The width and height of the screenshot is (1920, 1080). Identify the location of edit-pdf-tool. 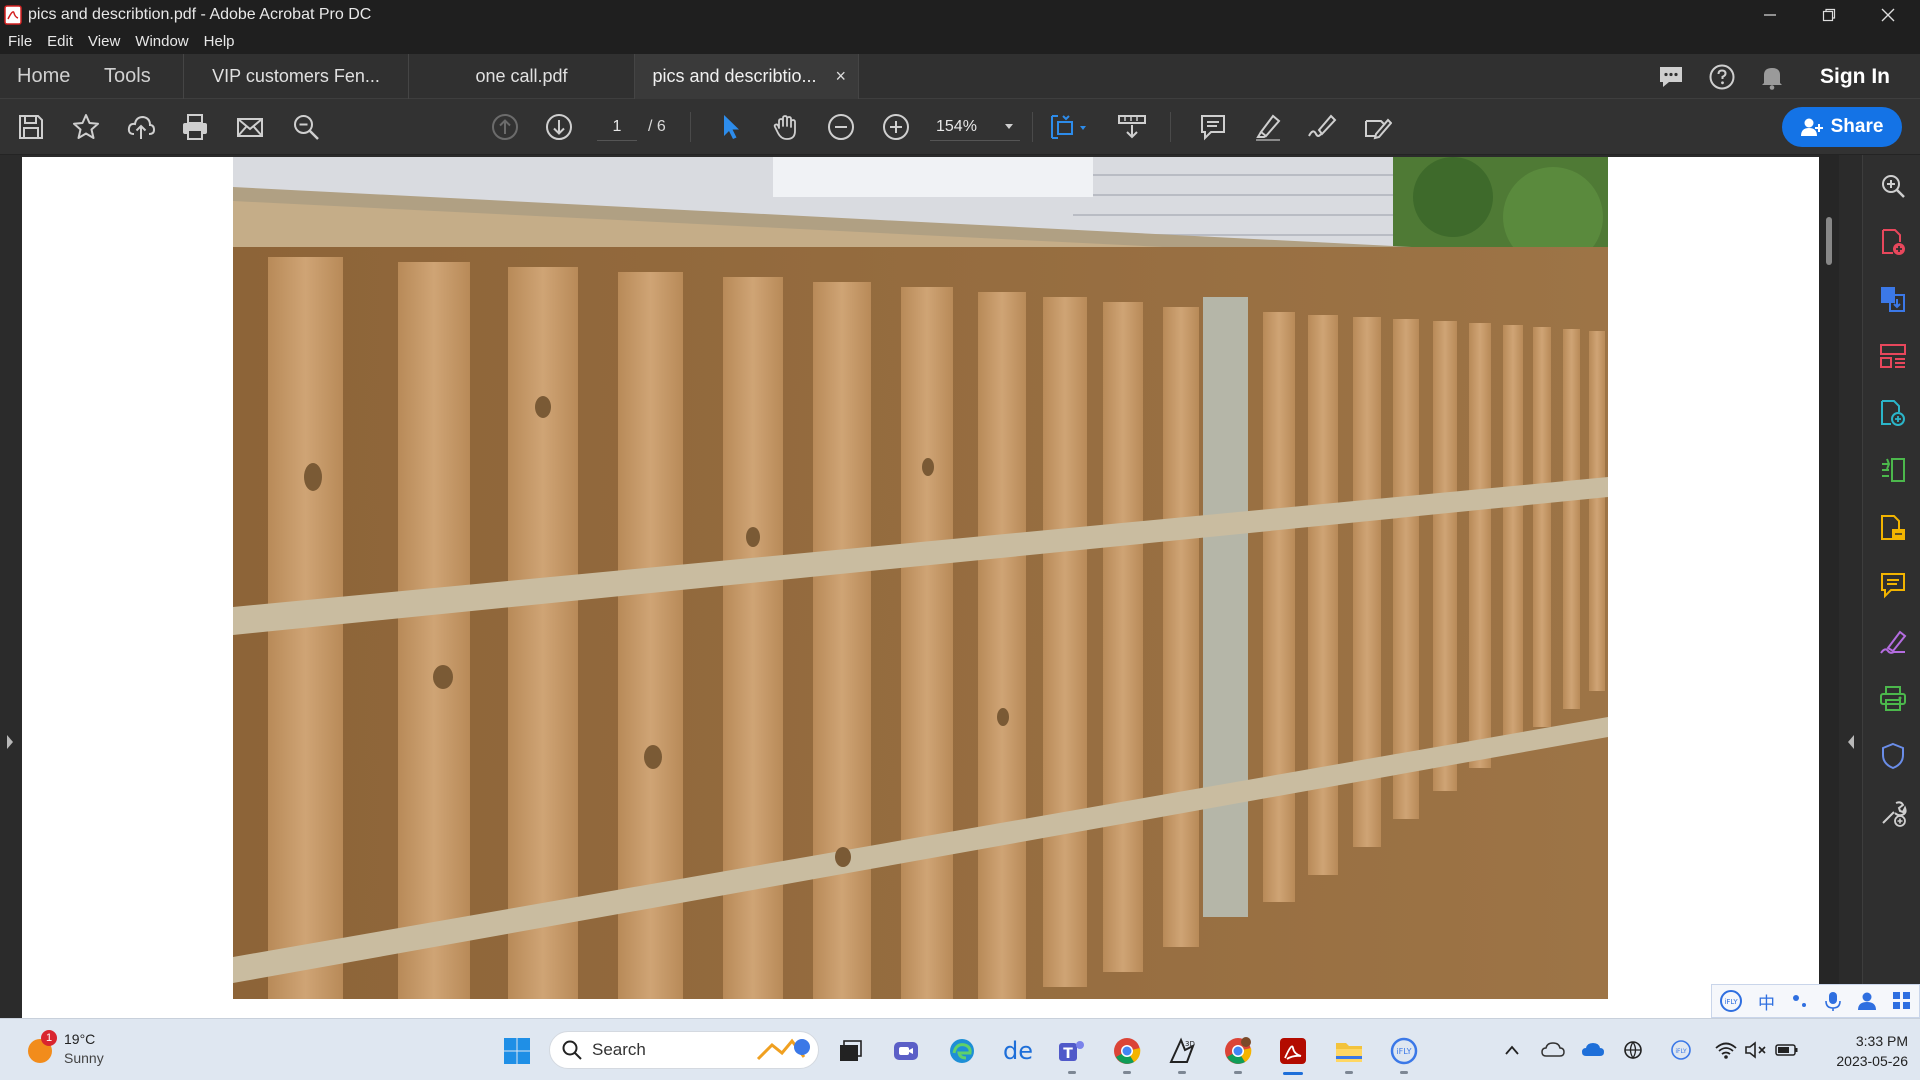
(1893, 413).